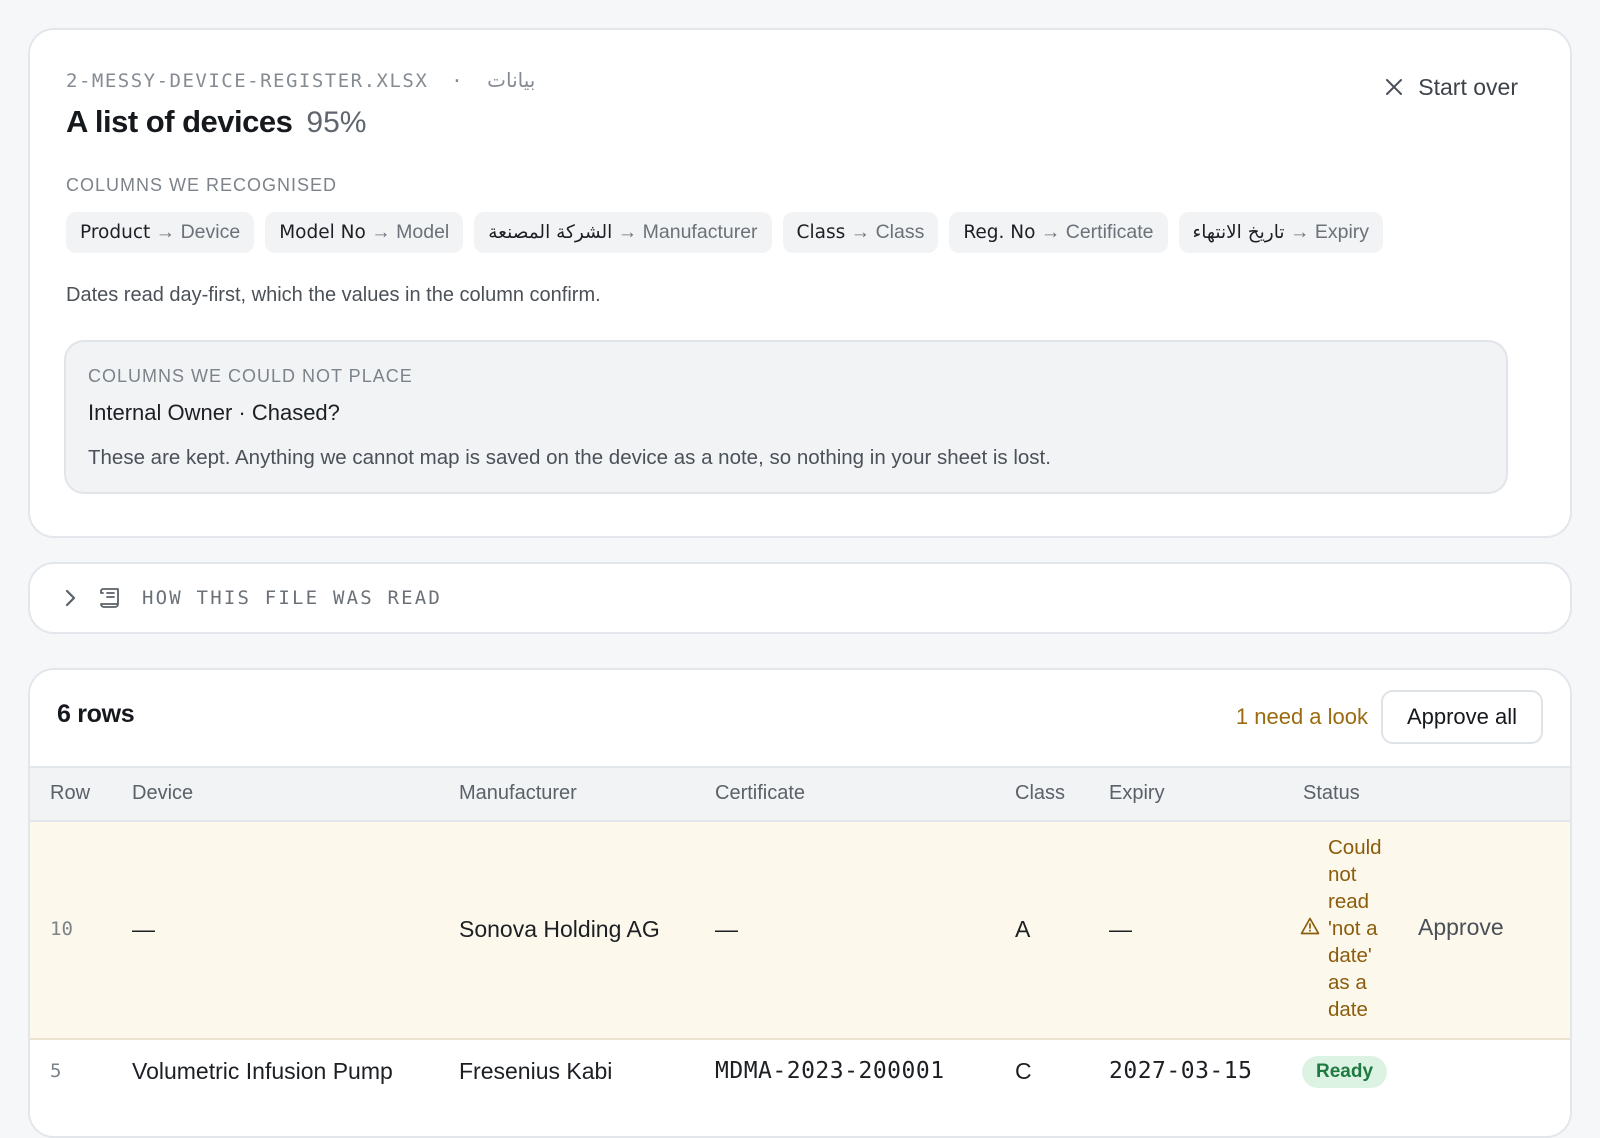 This screenshot has height=1138, width=1600. Describe the element at coordinates (1310, 928) in the screenshot. I see `warning-icon` at that location.